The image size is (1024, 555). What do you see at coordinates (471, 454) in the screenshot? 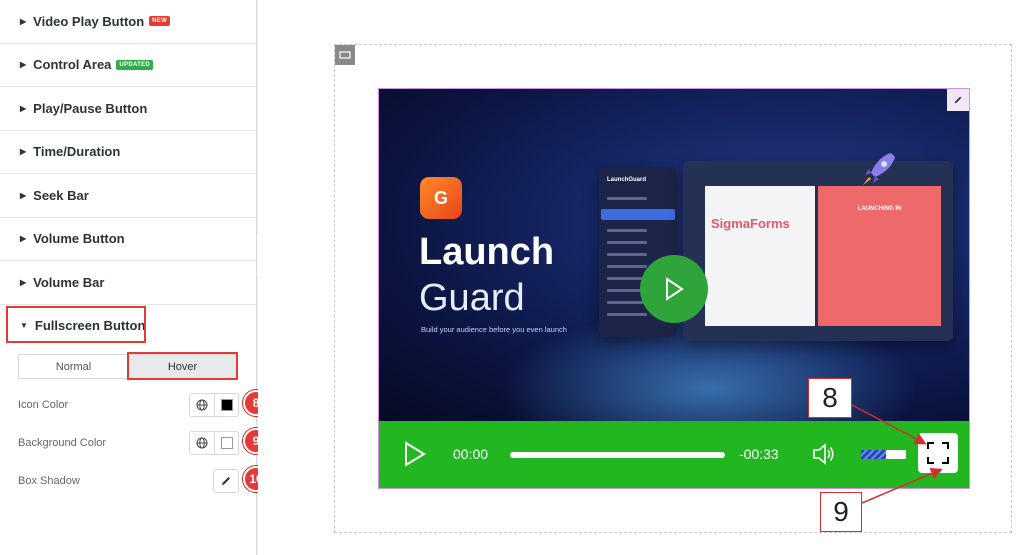
I see `current-time: 00:00` at bounding box center [471, 454].